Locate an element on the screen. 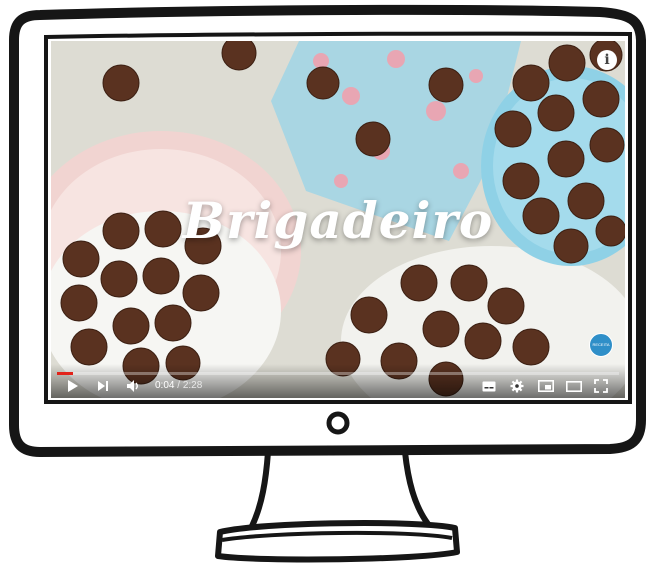  time-total: 2:28 is located at coordinates (192, 385).